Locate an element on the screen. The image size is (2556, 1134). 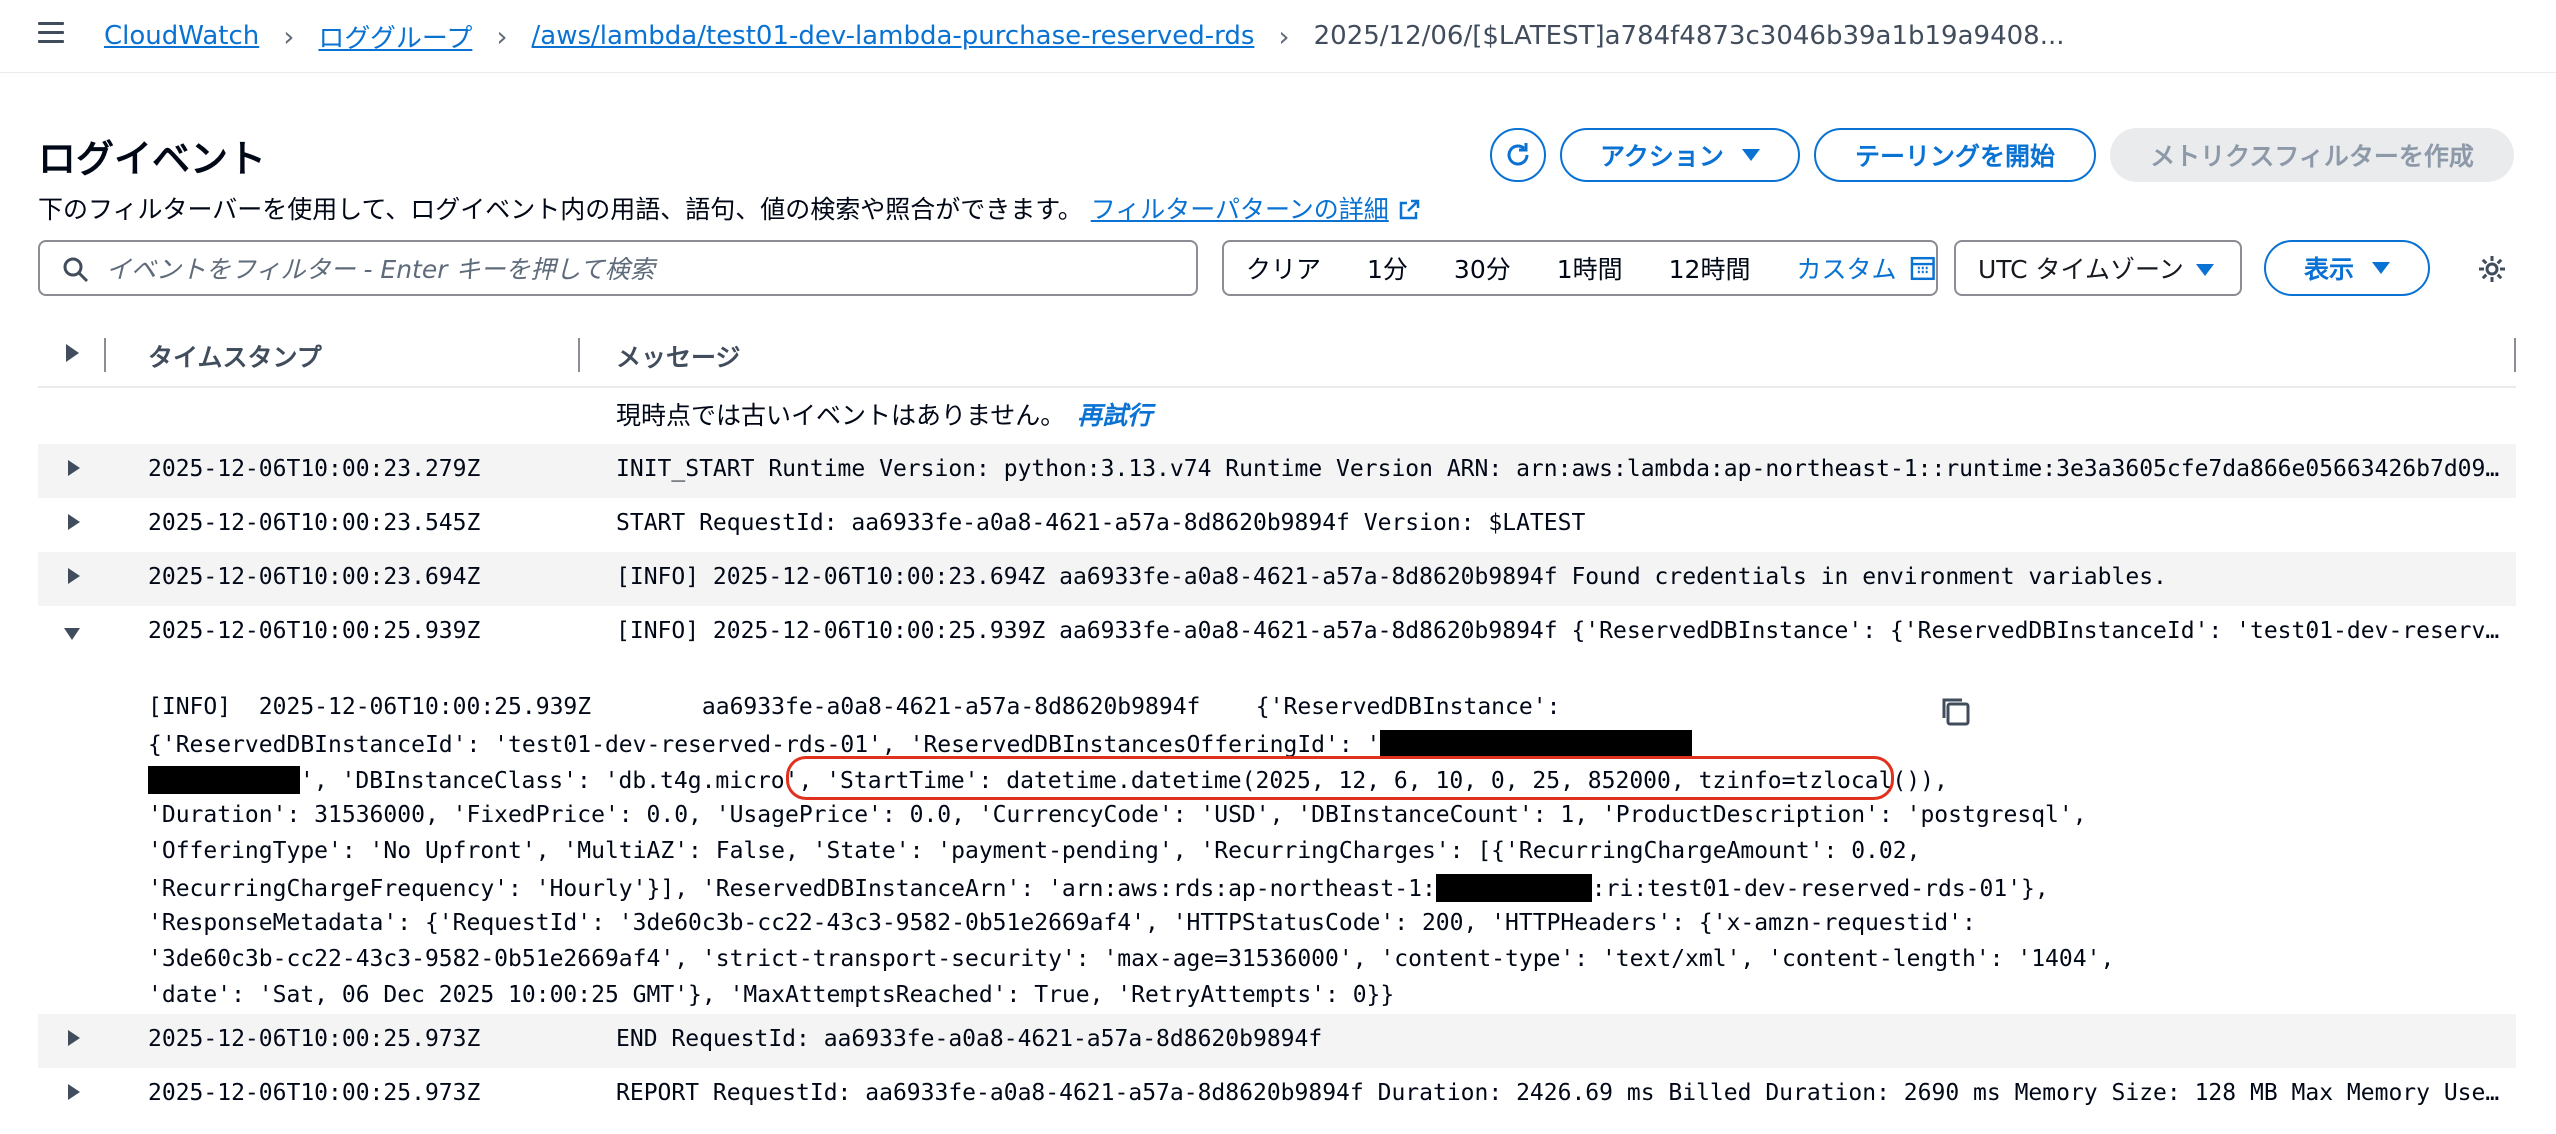
column-timestamp: タイムスタンプ is located at coordinates (235, 356).